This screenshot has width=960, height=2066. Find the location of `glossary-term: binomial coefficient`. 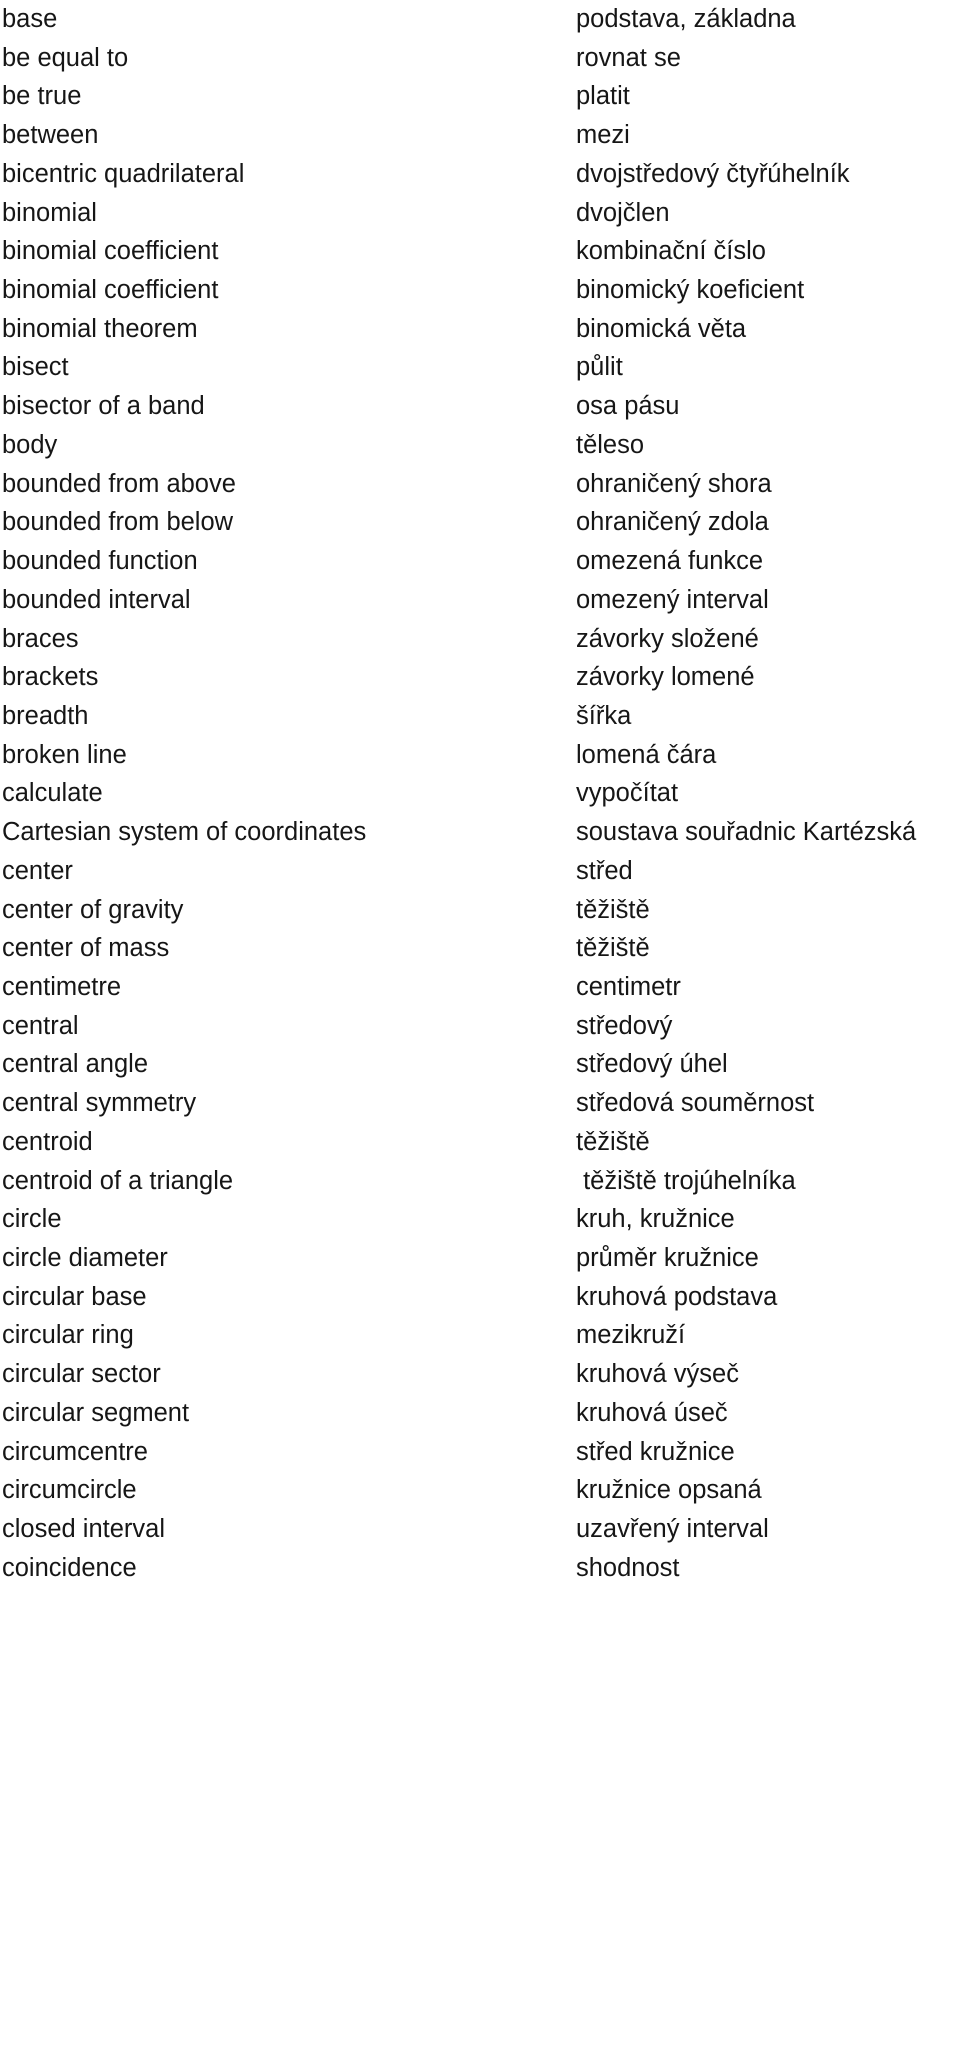

glossary-term: binomial coefficient is located at coordinates (110, 290).